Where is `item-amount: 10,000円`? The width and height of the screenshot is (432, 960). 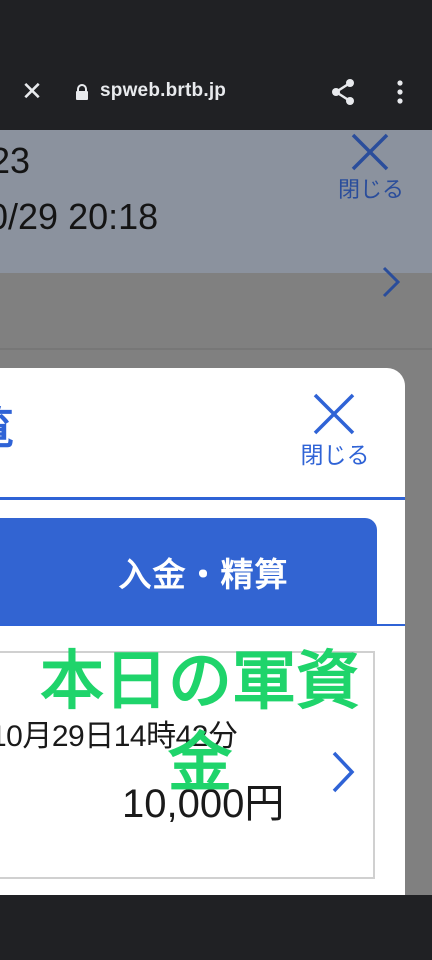 item-amount: 10,000円 is located at coordinates (203, 804).